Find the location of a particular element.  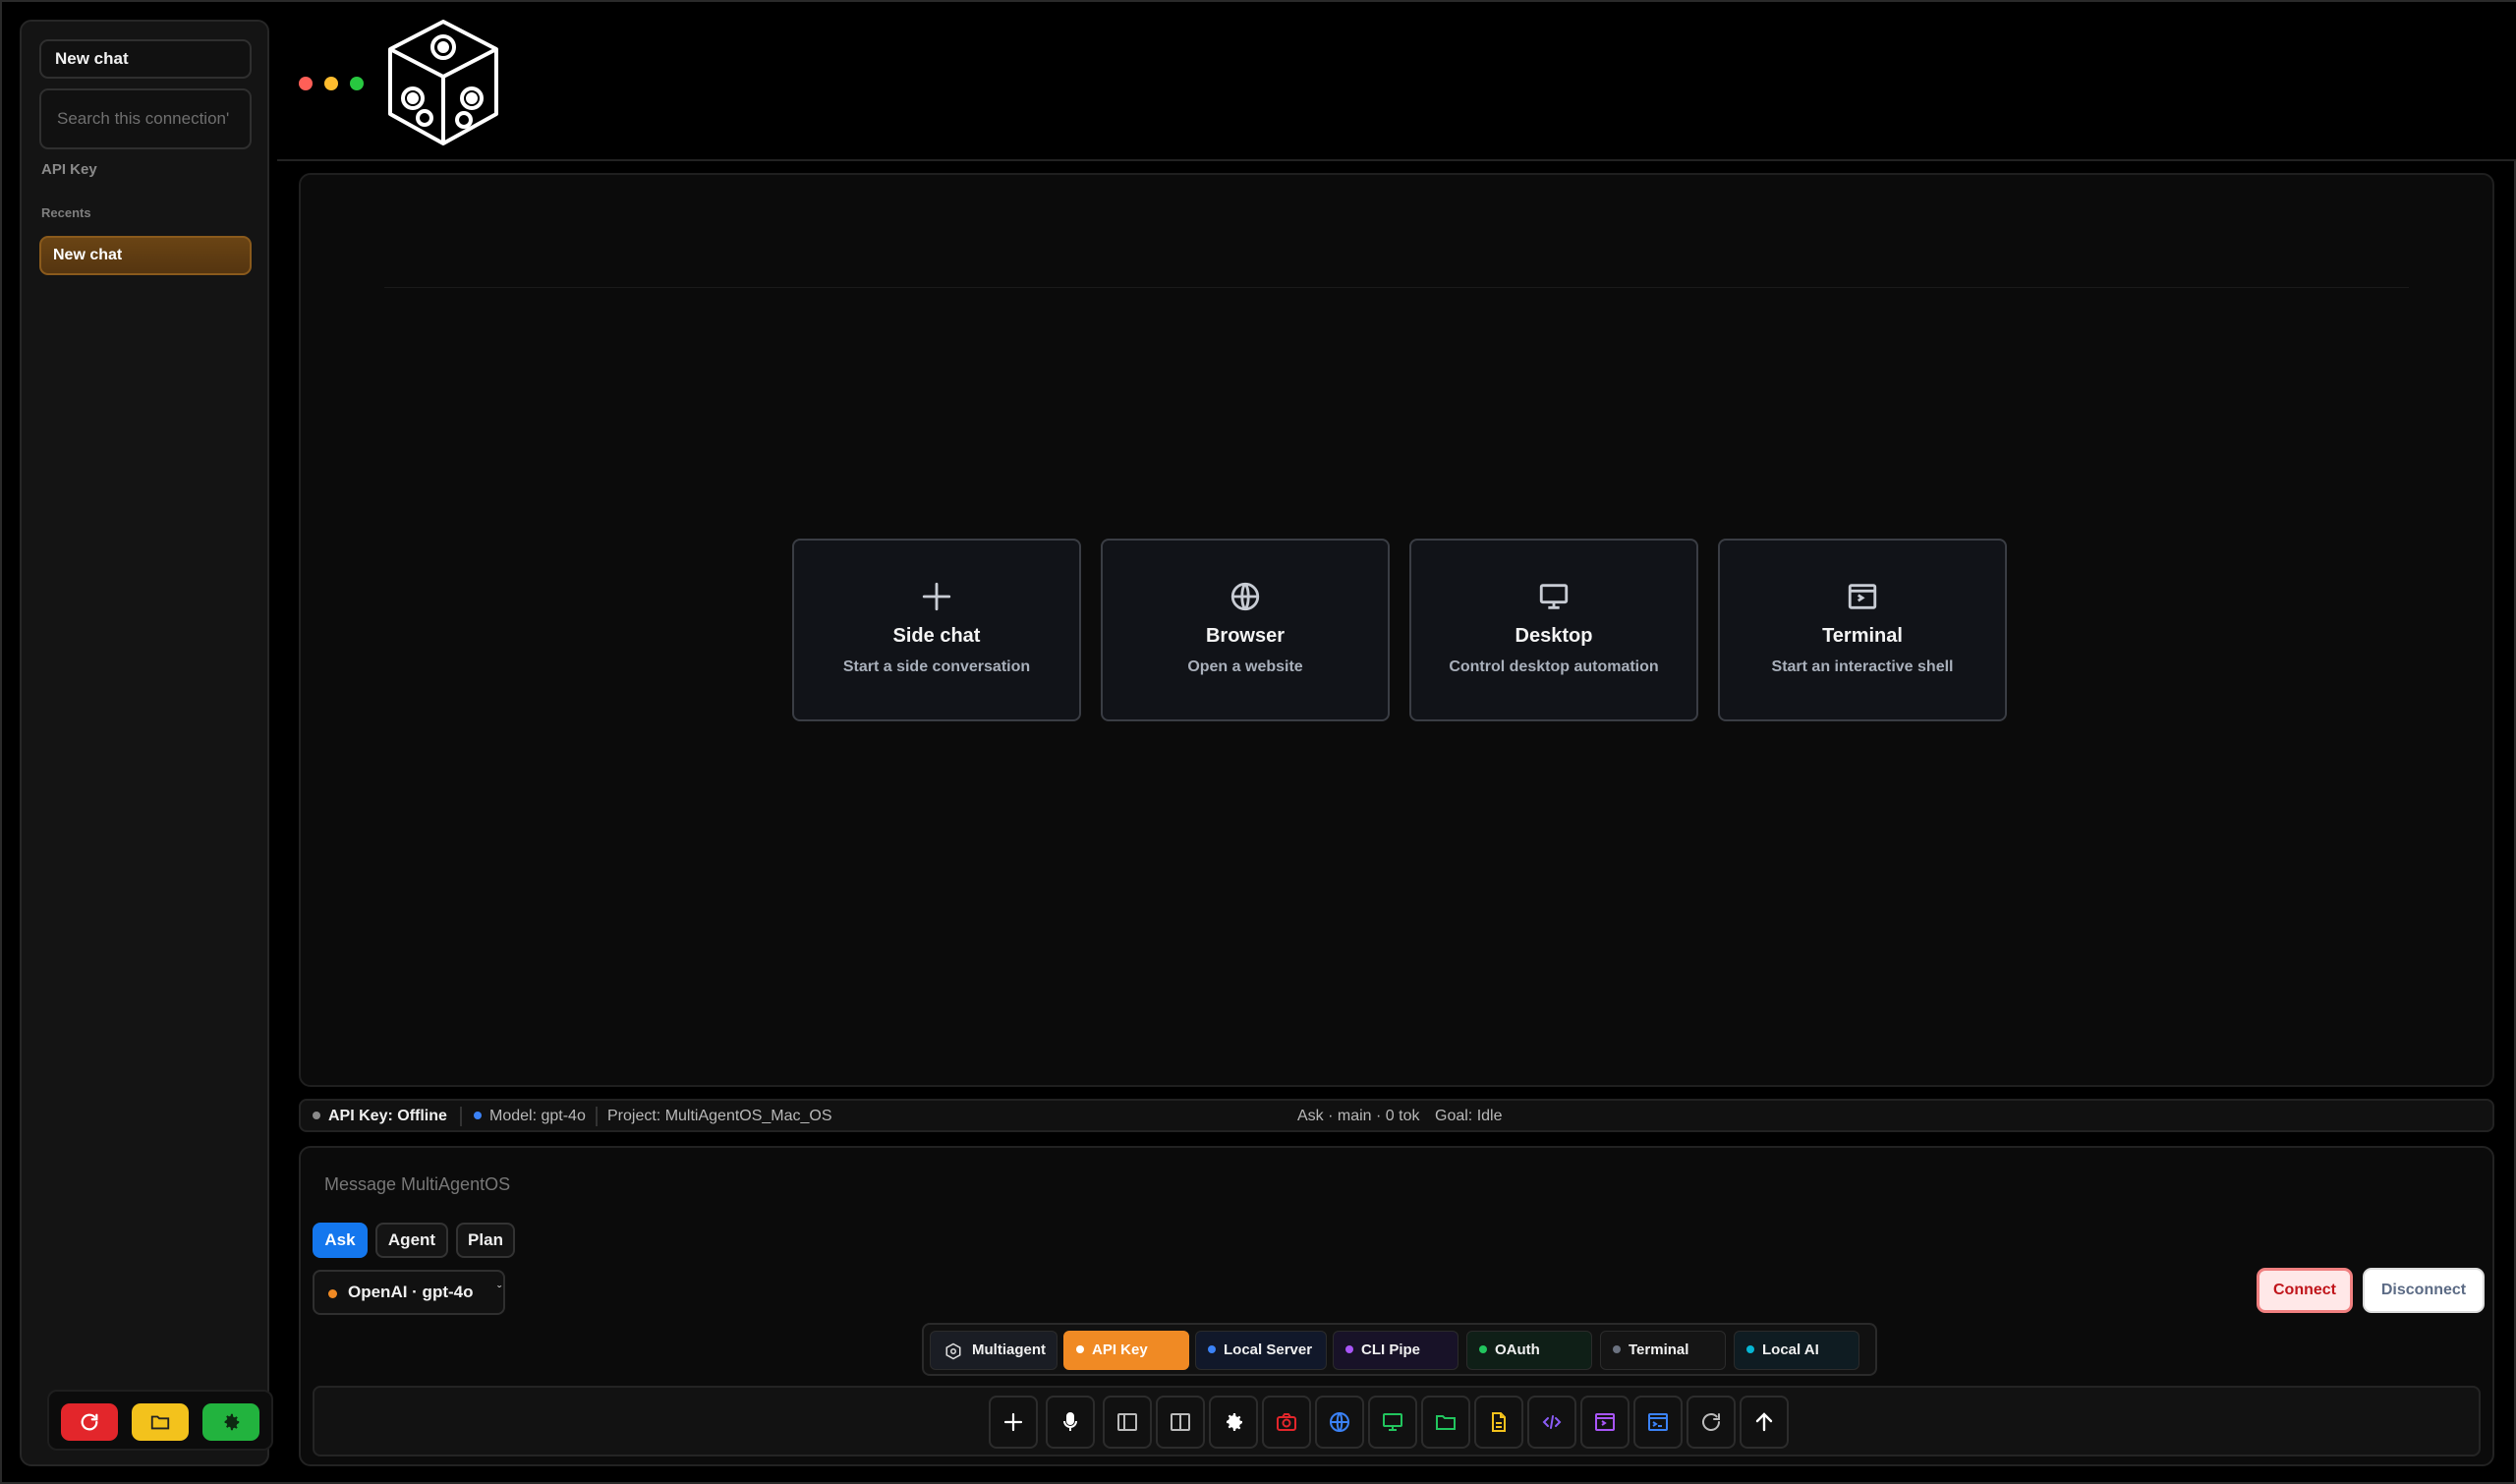

app-logo-icon is located at coordinates (443, 82).